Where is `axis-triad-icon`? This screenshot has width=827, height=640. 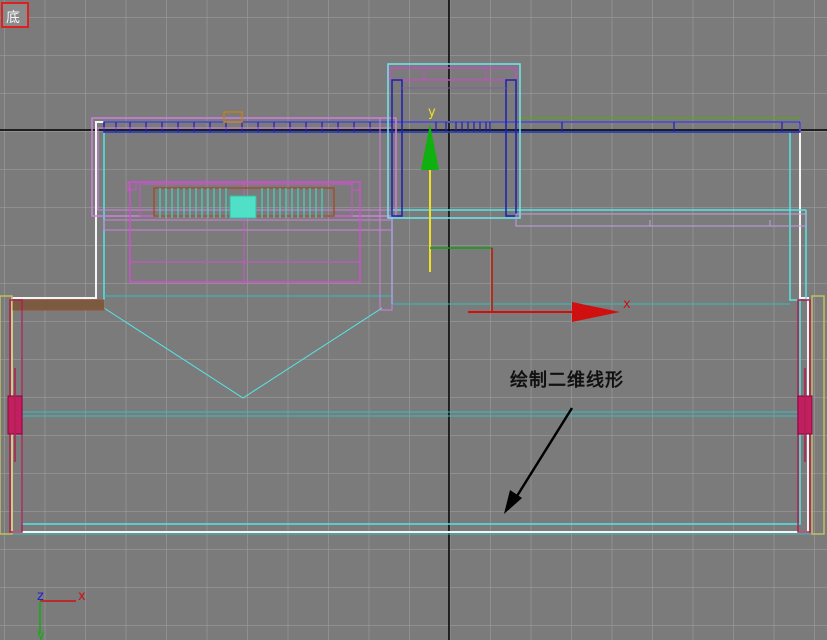
axis-triad-icon is located at coordinates (57, 617).